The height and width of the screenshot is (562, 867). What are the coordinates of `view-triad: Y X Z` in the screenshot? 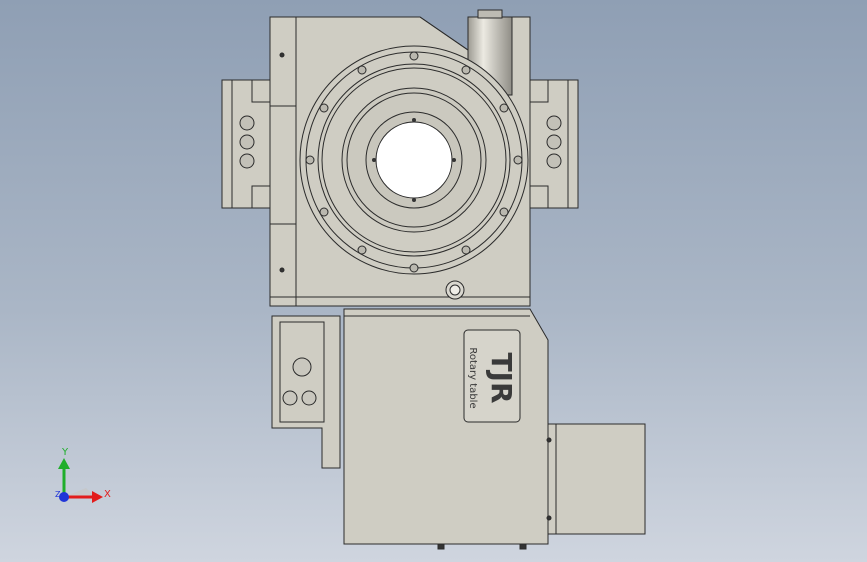 It's located at (83, 475).